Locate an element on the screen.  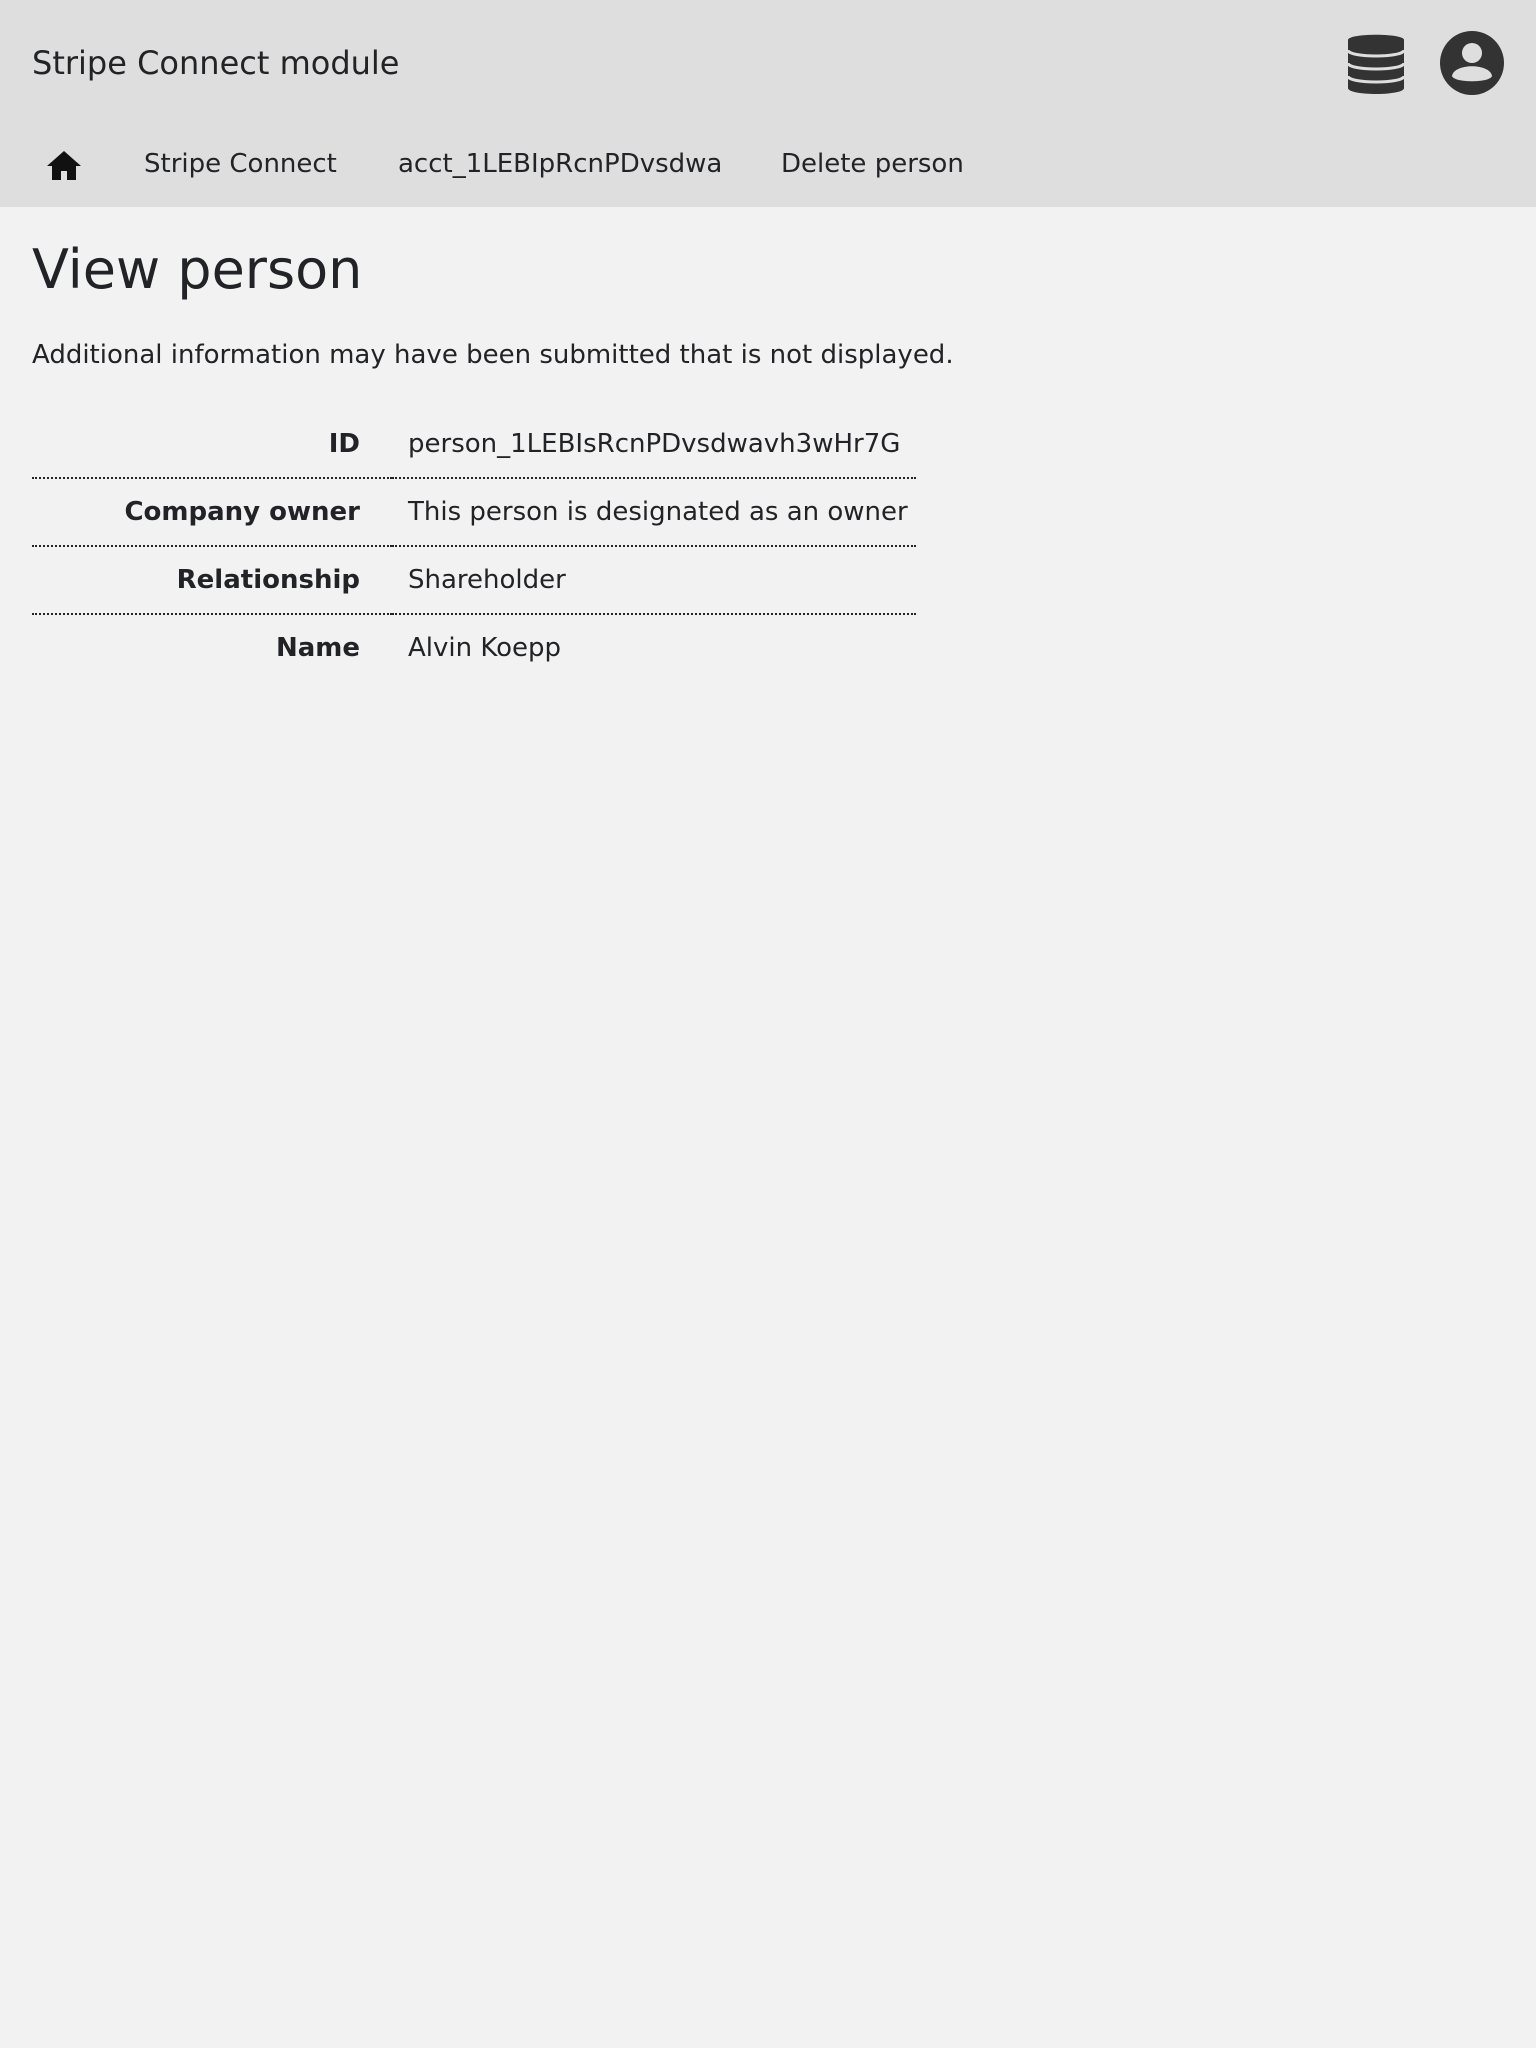
details-row-id: ID person_1LEBIsRcnPDvsdwavh3wHr7G is located at coordinates (474, 444).